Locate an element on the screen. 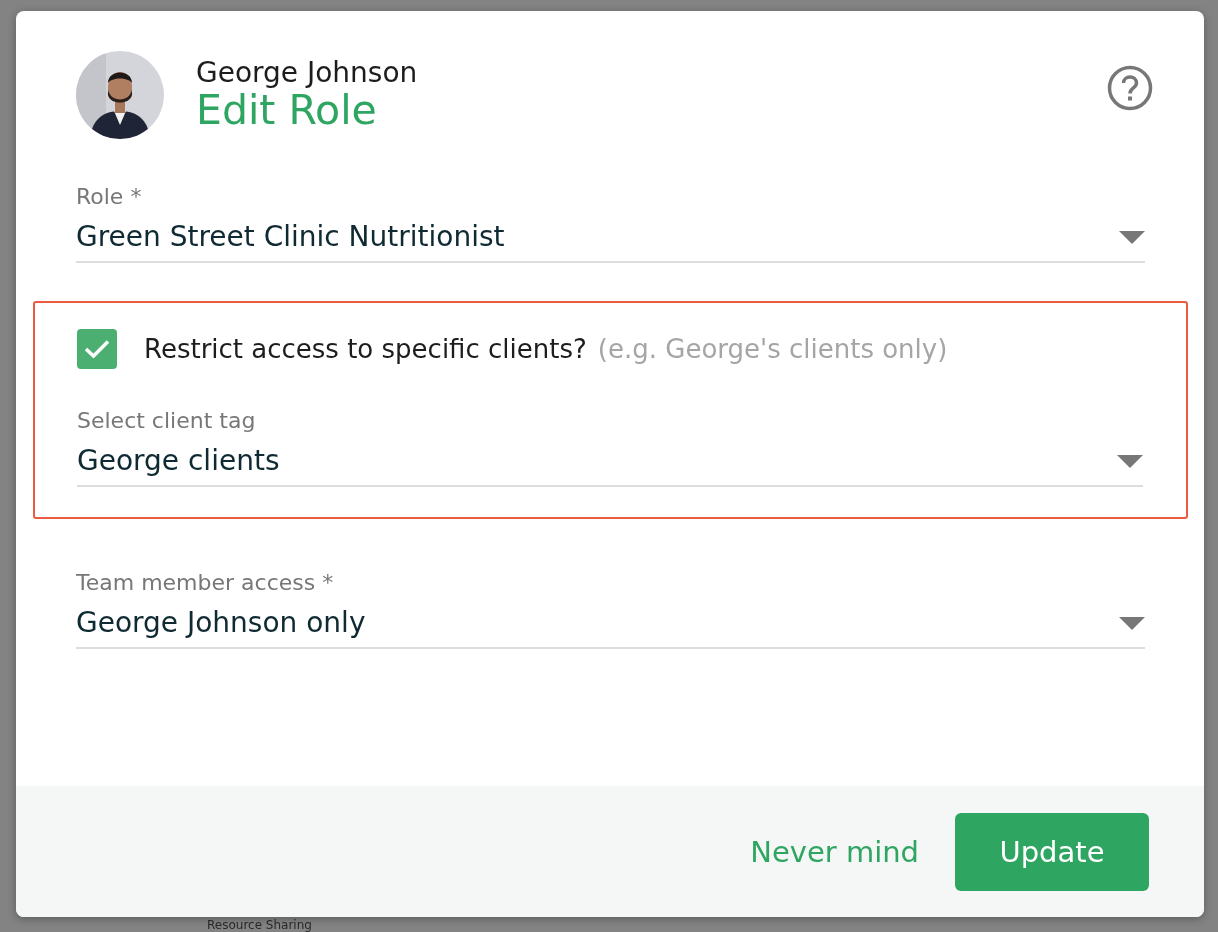 This screenshot has height=932, width=1218. field-value: Green Street Clinic Nutritionist is located at coordinates (290, 237).